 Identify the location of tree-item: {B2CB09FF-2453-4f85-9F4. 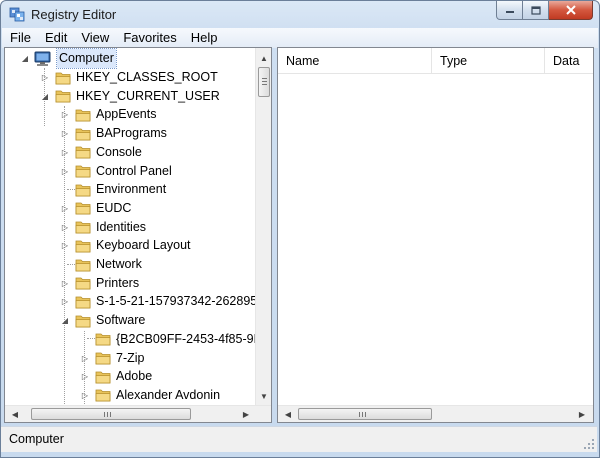
(168, 339).